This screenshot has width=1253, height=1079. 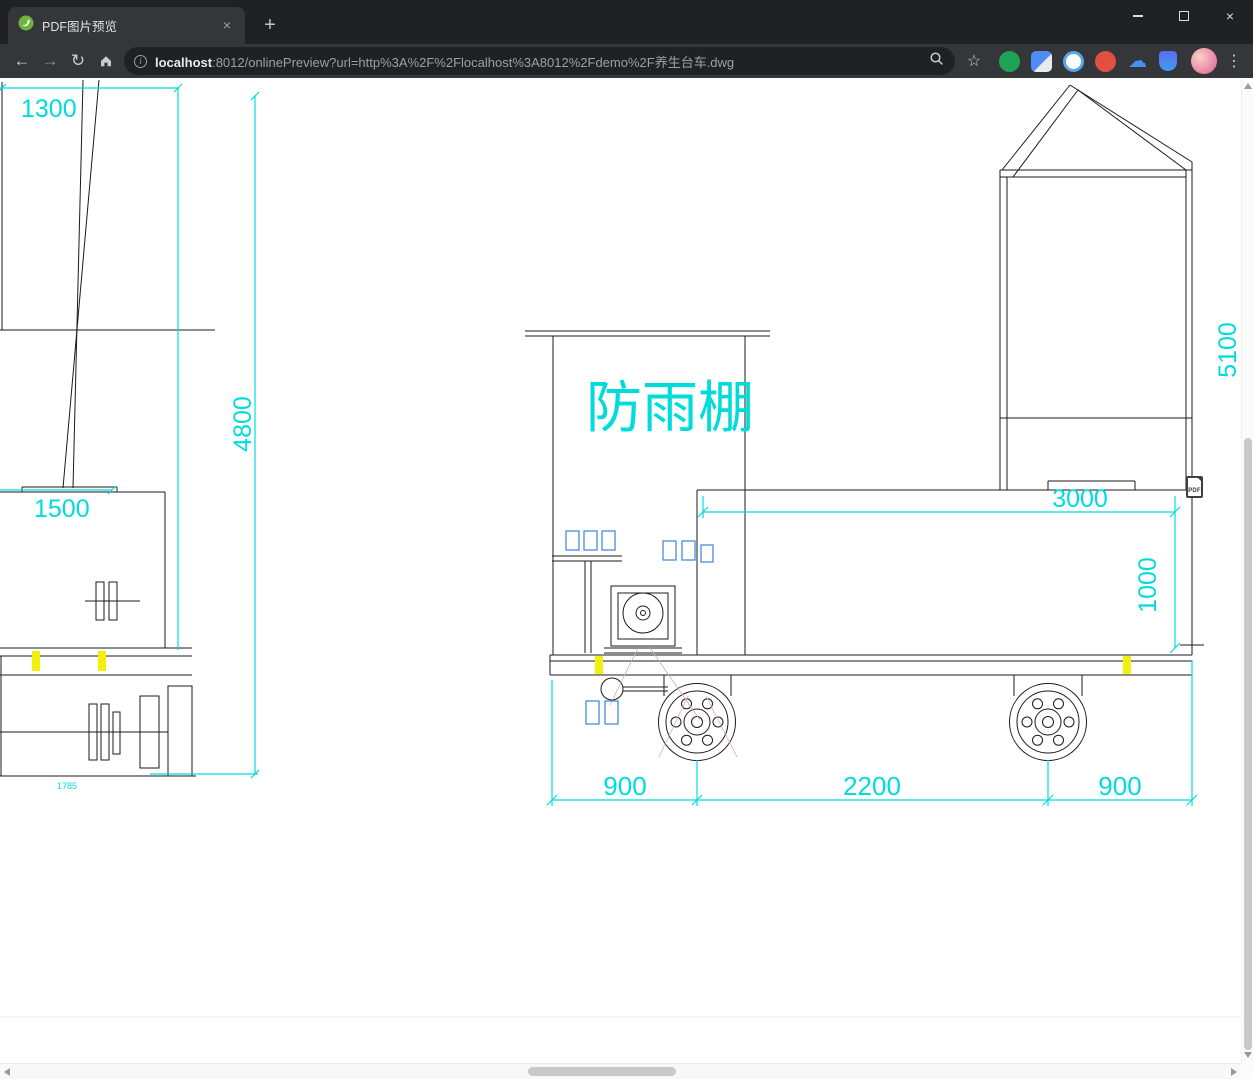 I want to click on close-icon: ×, so click(x=1230, y=16).